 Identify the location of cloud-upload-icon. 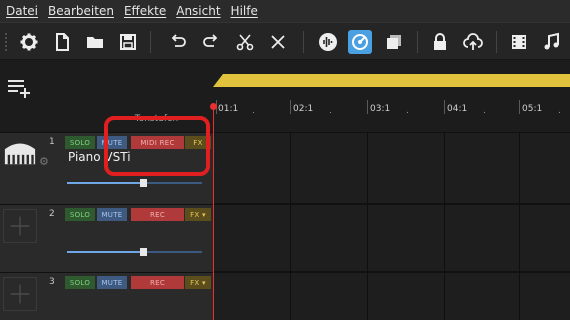
(473, 42).